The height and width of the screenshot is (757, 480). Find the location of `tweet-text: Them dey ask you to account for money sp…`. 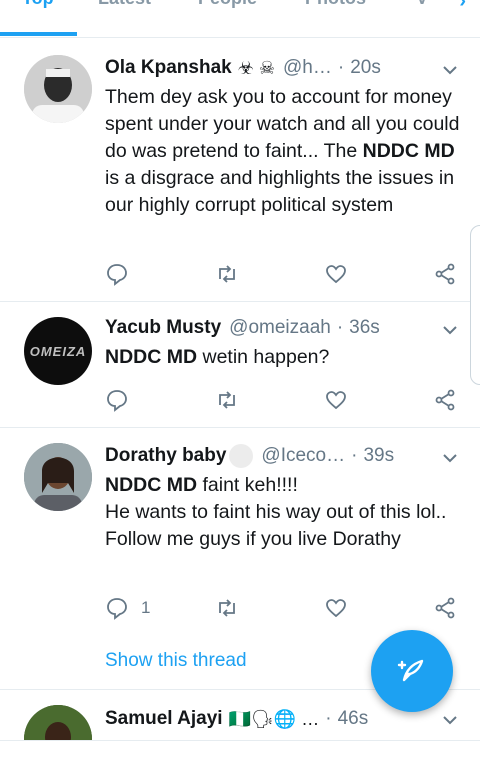

tweet-text: Them dey ask you to account for money sp… is located at coordinates (282, 151).